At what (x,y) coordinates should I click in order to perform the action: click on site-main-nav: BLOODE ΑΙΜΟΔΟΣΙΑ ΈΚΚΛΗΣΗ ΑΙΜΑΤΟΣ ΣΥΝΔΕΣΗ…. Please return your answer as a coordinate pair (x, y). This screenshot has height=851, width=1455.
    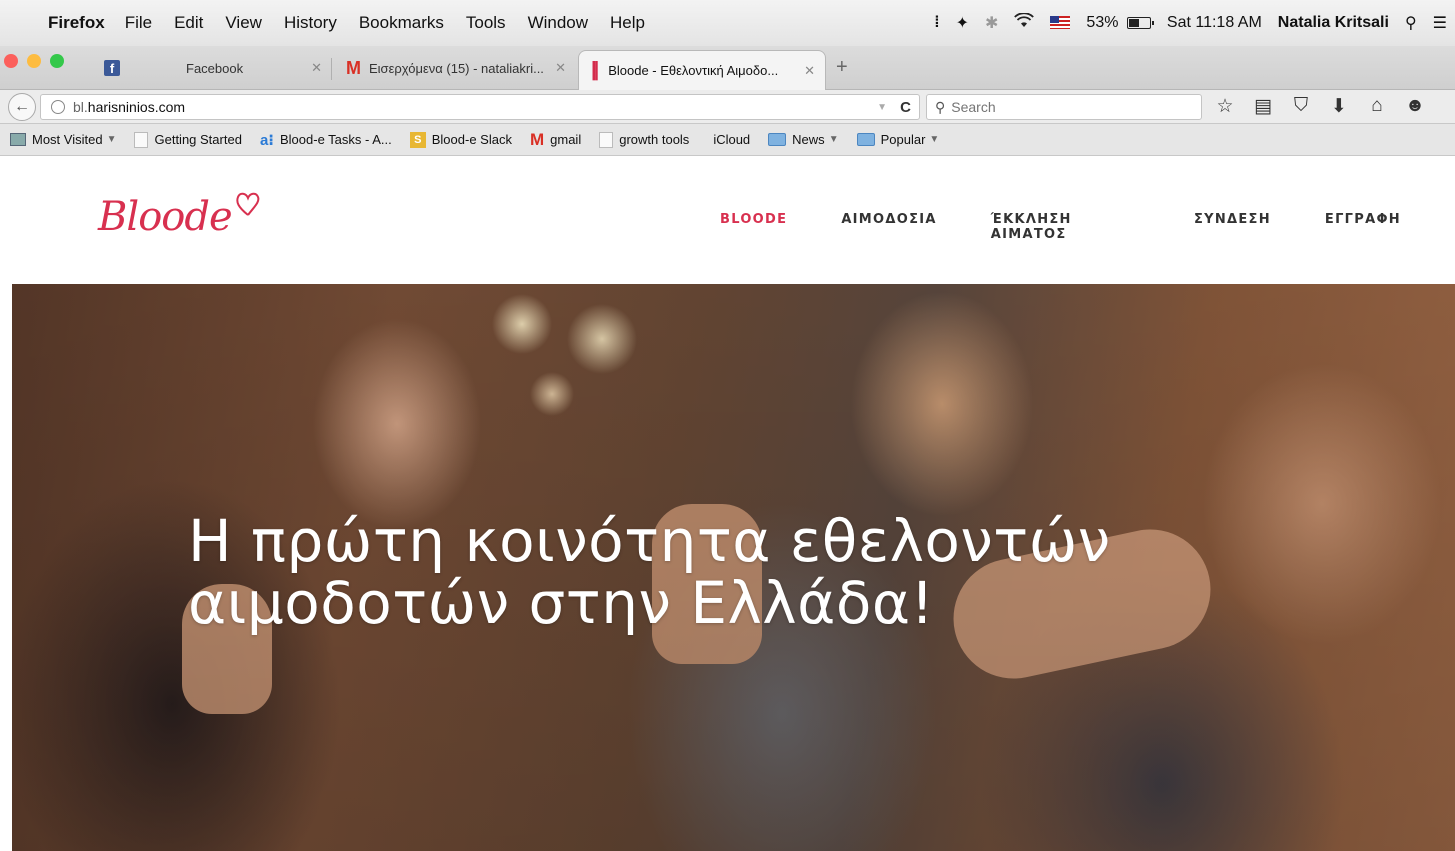
    Looking at the image, I should click on (1087, 227).